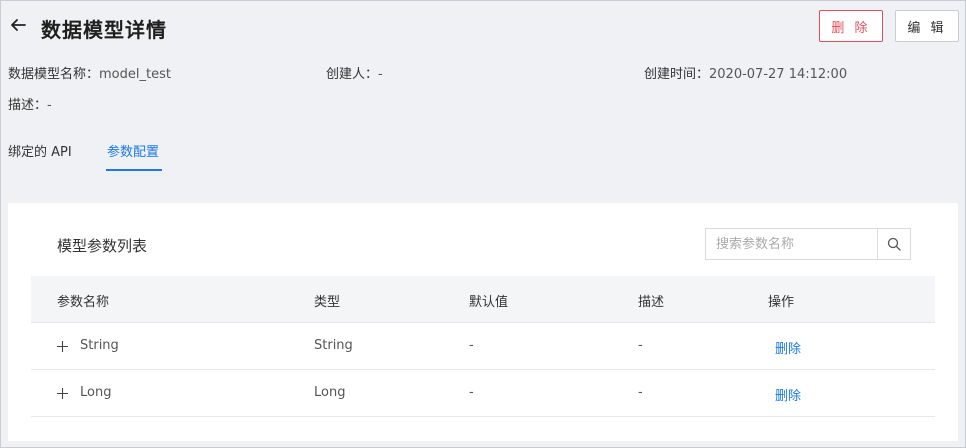 The width and height of the screenshot is (966, 448). What do you see at coordinates (781, 302) in the screenshot?
I see `column-header-action: 操作` at bounding box center [781, 302].